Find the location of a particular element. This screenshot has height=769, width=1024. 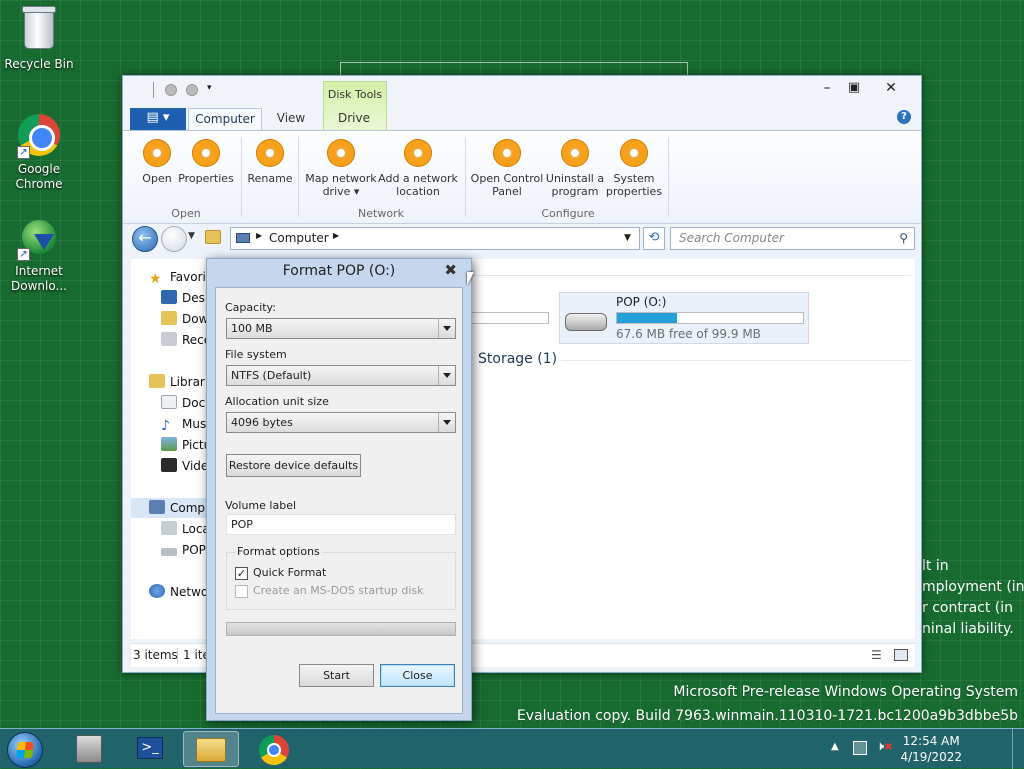

system-properties-button: System properties is located at coordinates (634, 168).